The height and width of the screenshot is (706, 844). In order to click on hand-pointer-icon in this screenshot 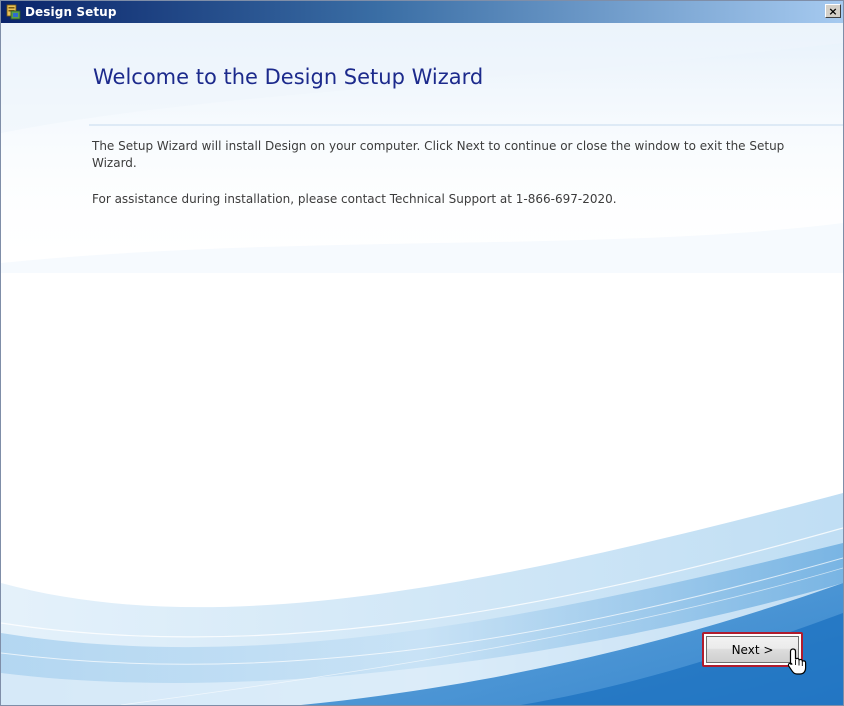, I will do `click(797, 661)`.